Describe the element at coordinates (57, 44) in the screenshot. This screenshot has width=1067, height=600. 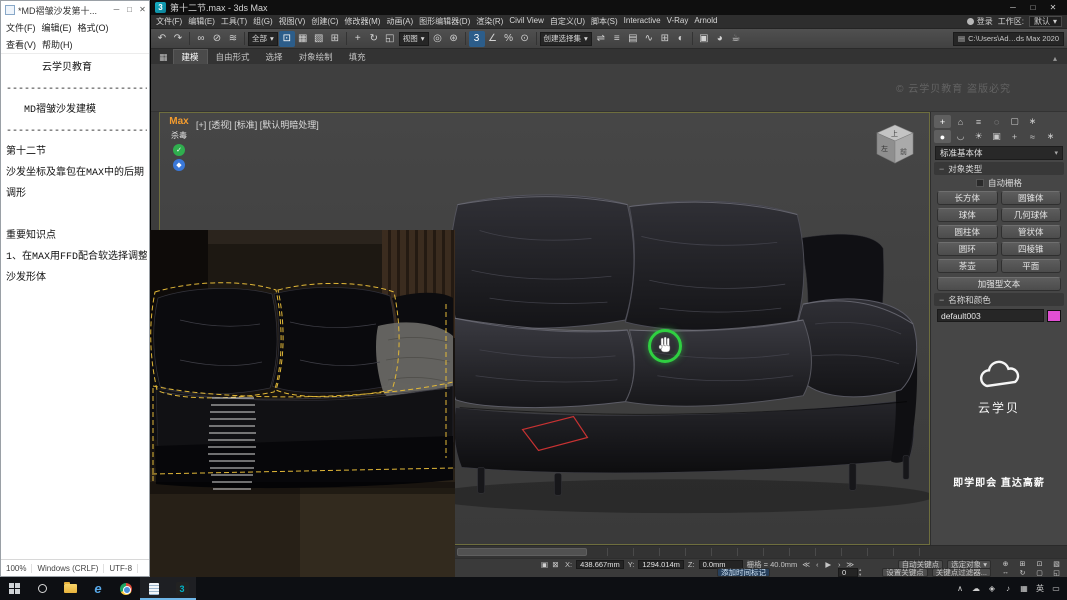
I see `menu-item: 帮助(H)` at that location.